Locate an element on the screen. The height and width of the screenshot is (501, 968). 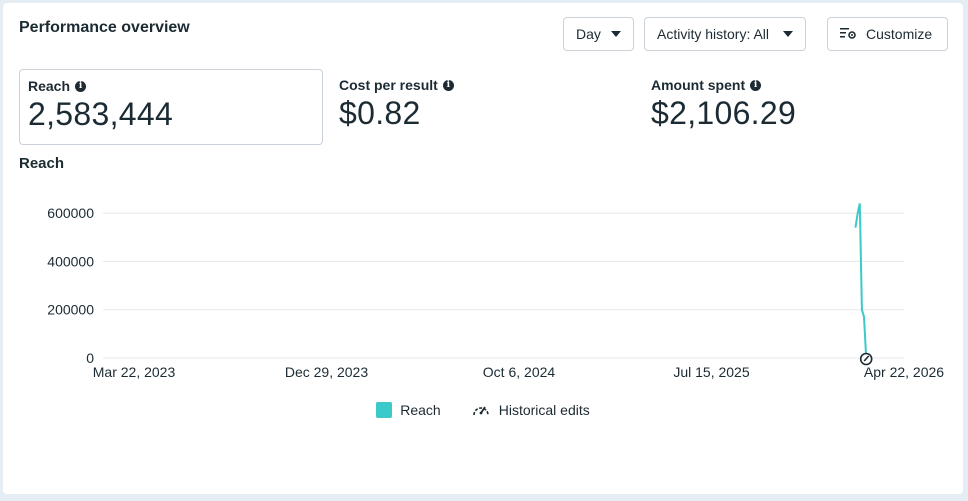
gauge-icon is located at coordinates (480, 411).